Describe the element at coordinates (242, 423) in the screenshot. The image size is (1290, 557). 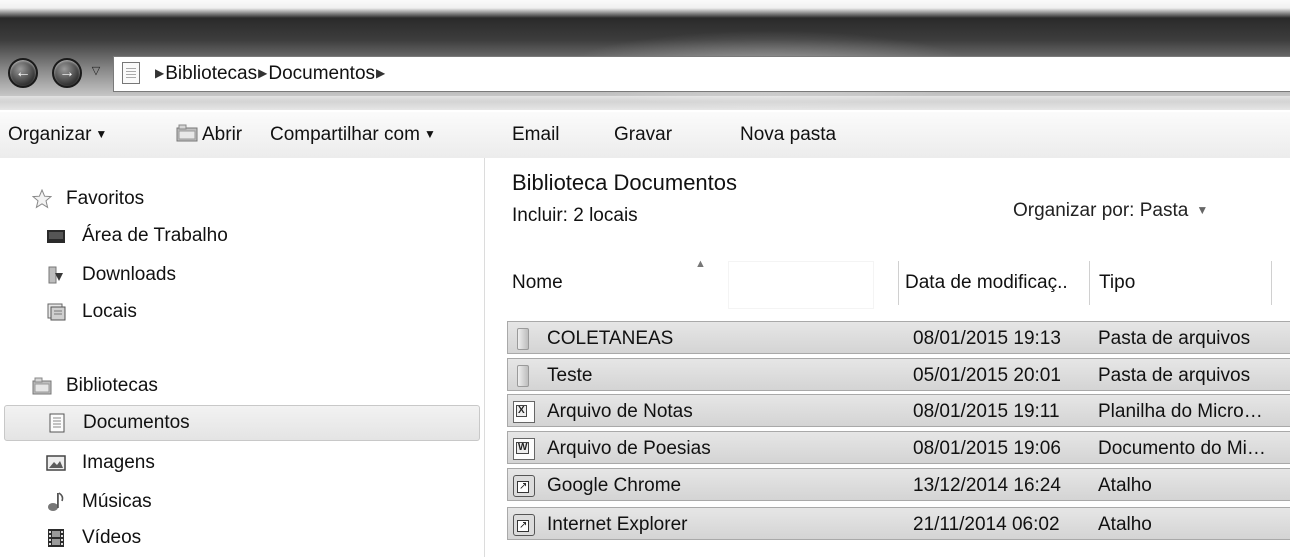
I see `nav-item-documentos: Documentos` at that location.